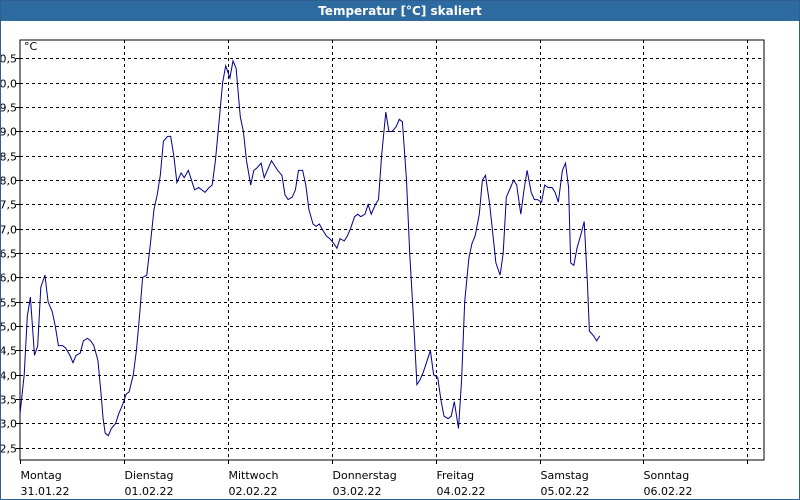  Describe the element at coordinates (9, 424) in the screenshot. I see `y-tick-label: 3,0` at that location.